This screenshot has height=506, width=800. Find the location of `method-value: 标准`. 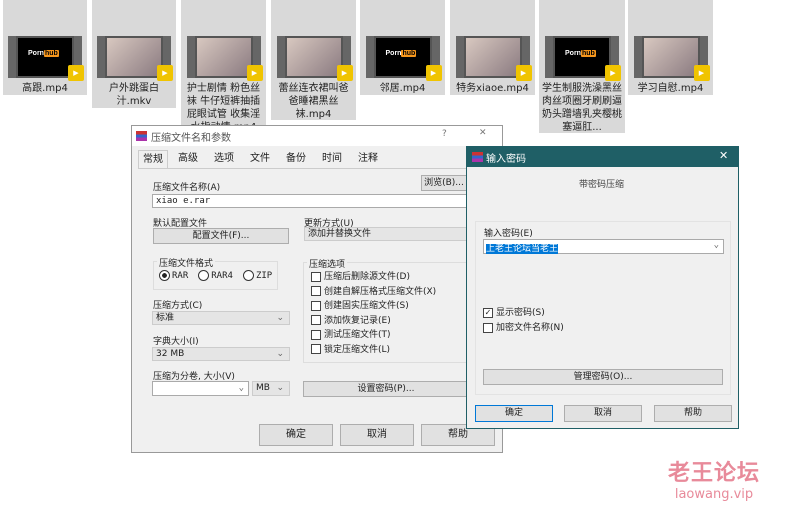

method-value: 标准 is located at coordinates (165, 318).